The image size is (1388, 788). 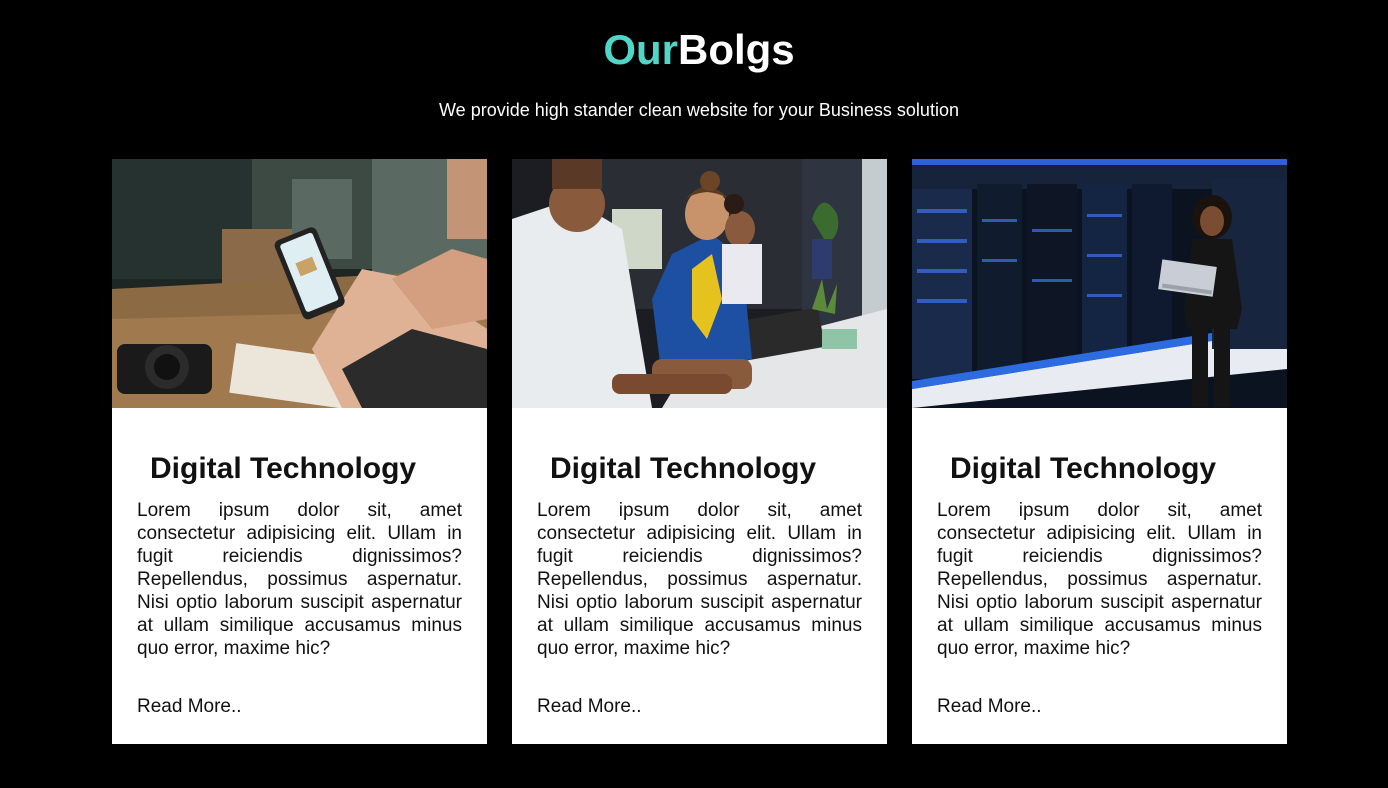 What do you see at coordinates (699, 283) in the screenshot?
I see `card-image-office` at bounding box center [699, 283].